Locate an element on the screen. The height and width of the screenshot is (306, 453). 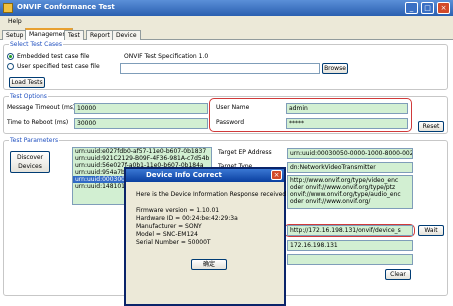
tab-report: Report is located at coordinates (100, 35).